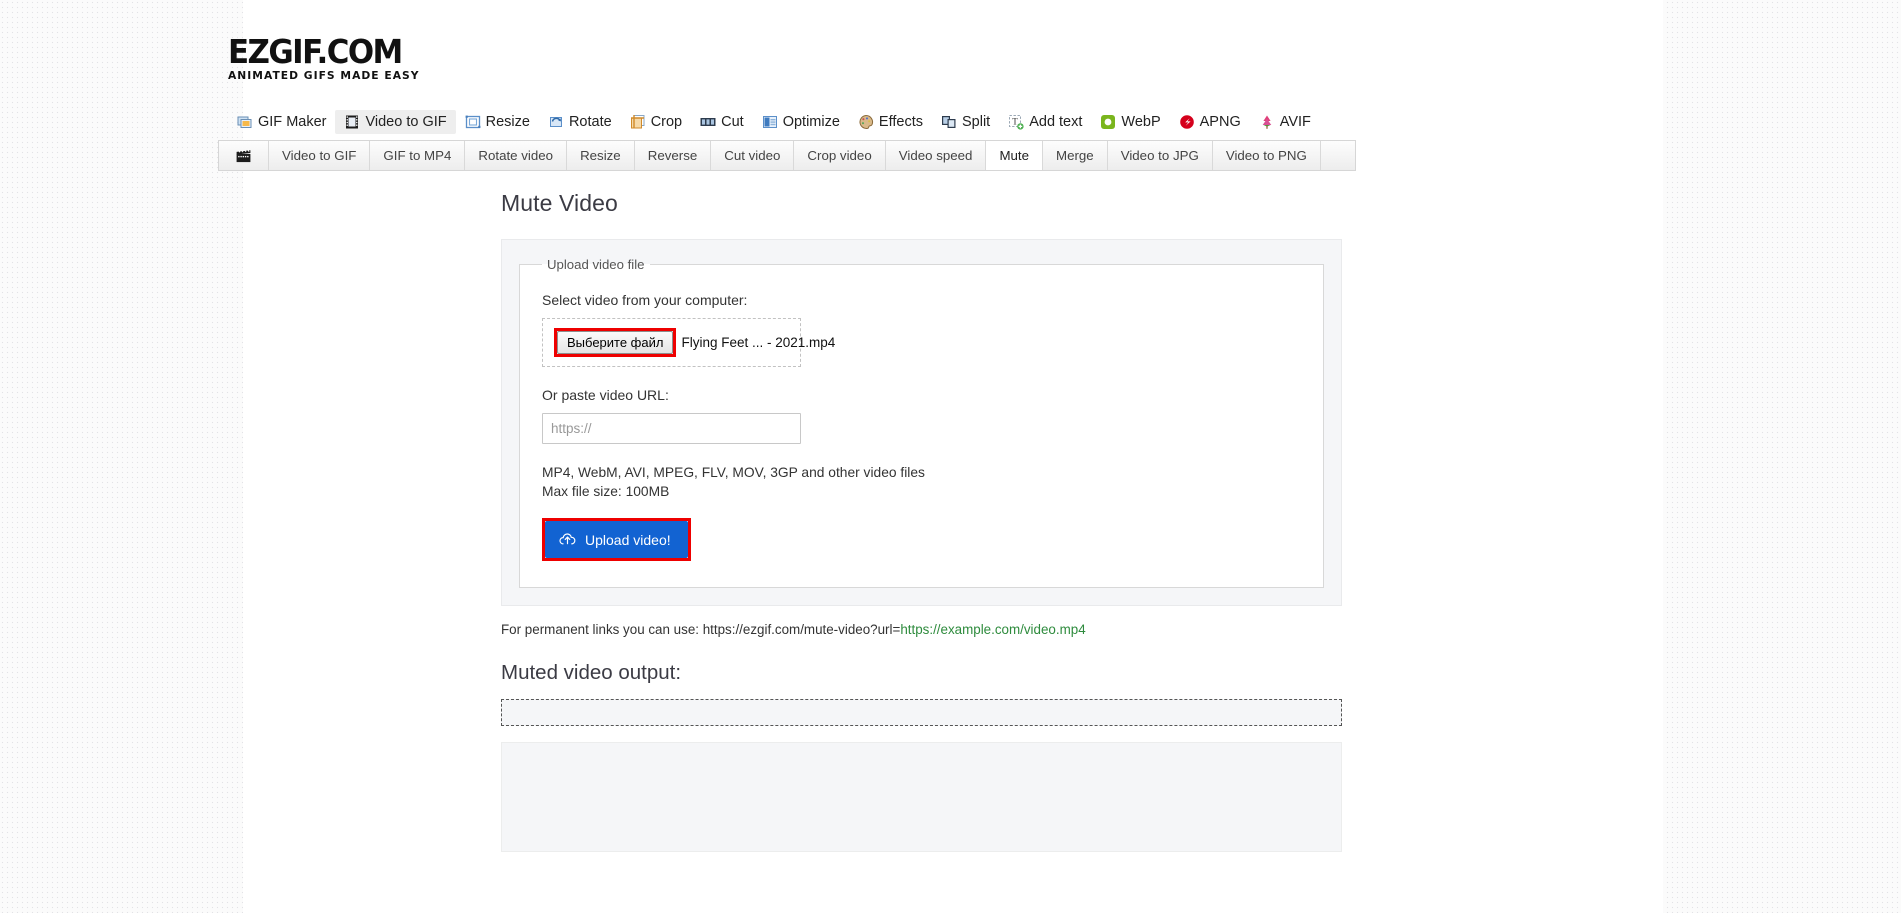  I want to click on subnav-item-video-speed: Video speed, so click(936, 155).